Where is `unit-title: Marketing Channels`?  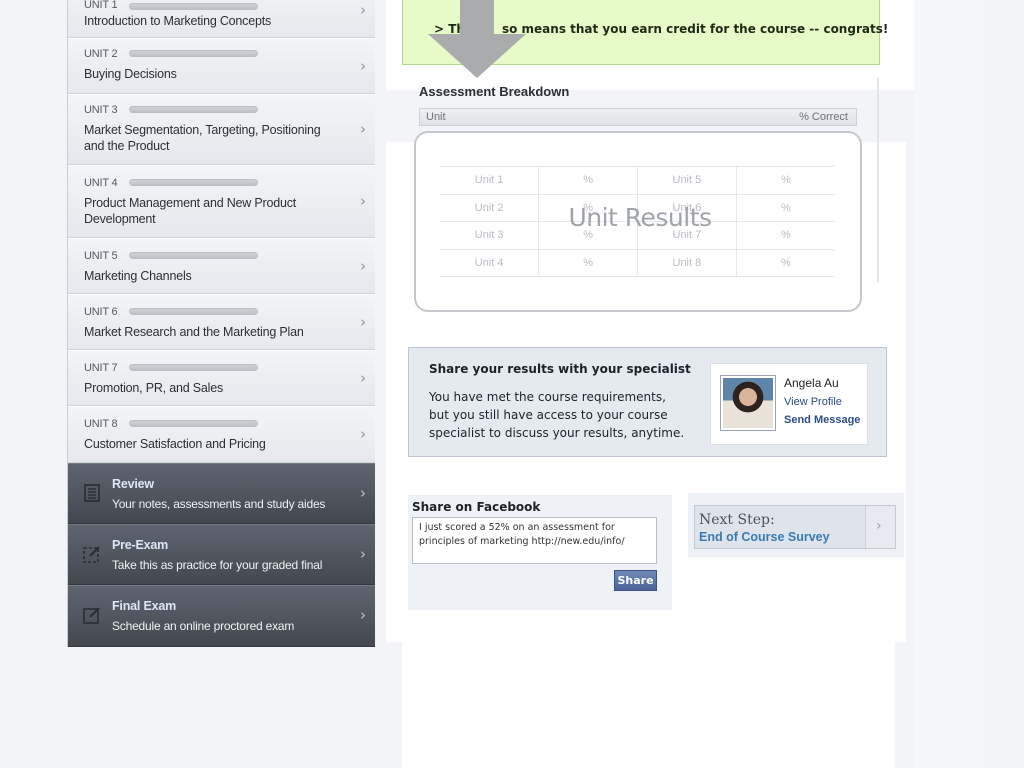
unit-title: Marketing Channels is located at coordinates (138, 276).